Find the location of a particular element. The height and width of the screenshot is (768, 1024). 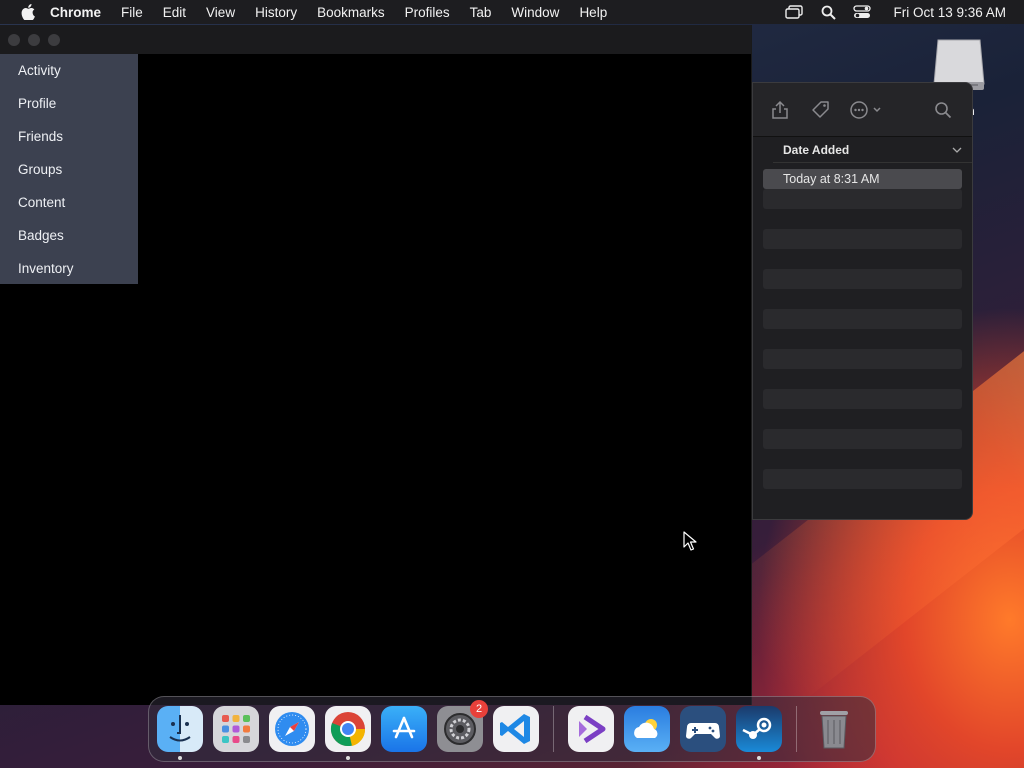

menu-app-name: Chrome is located at coordinates (75, 12).